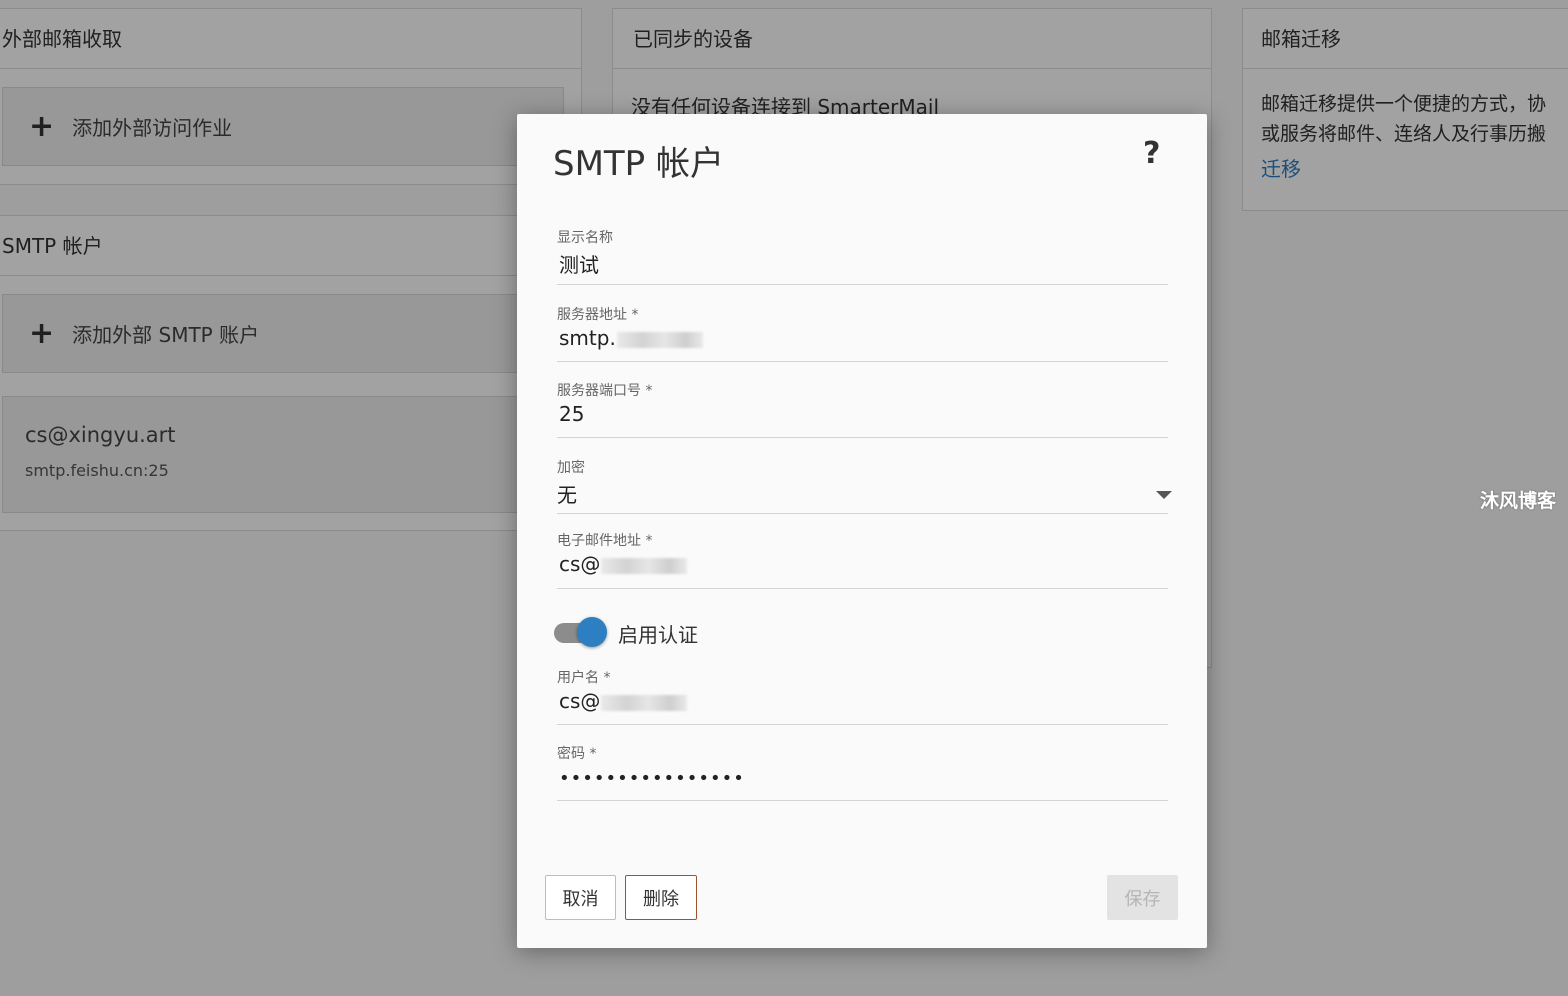  What do you see at coordinates (638, 164) in the screenshot?
I see `dialog-title: SMTP 帐户` at bounding box center [638, 164].